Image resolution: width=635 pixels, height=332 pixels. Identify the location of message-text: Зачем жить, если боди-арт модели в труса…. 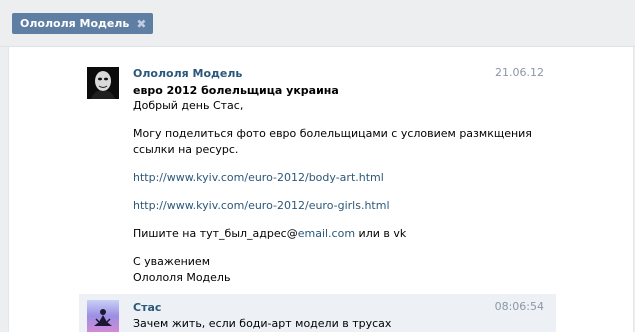
(262, 323).